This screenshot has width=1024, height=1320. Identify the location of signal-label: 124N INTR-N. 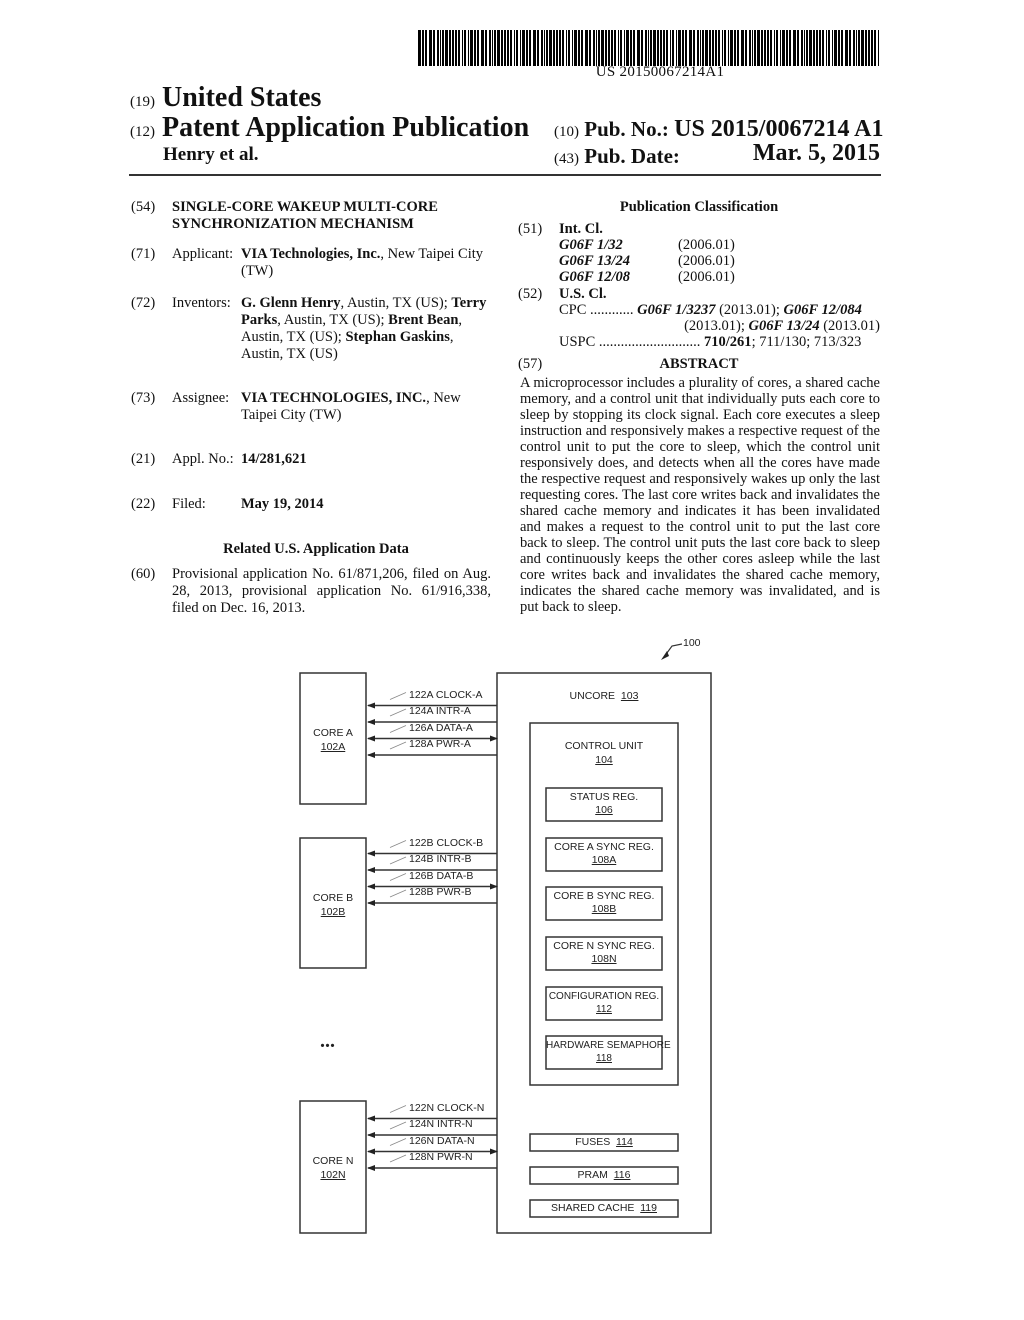
(441, 1124).